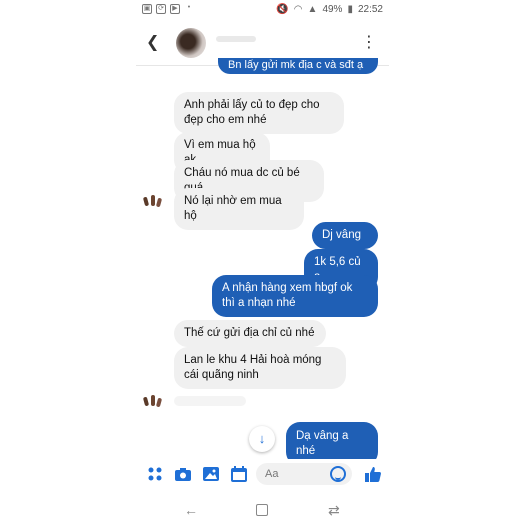  I want to click on notification-icons: ▣ ⟳ ▶ •, so click(168, 9).